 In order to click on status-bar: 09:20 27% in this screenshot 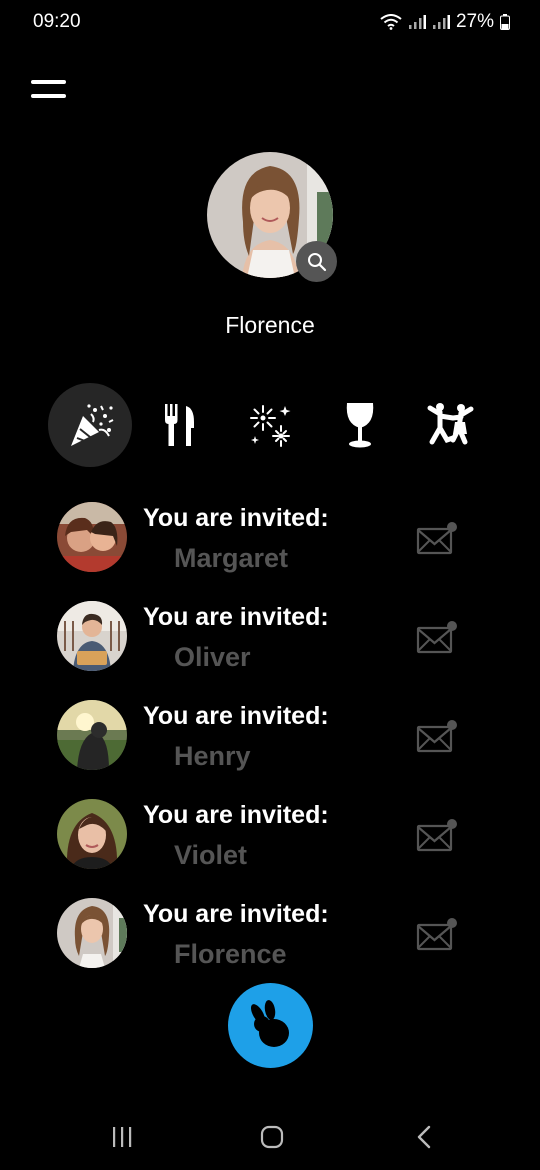, I will do `click(270, 22)`.